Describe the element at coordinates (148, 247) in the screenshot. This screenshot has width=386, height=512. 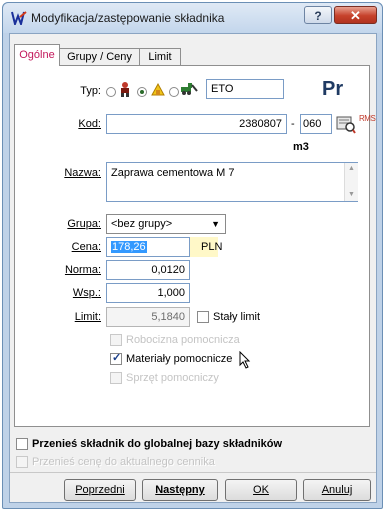
I see `cena-field: 178,26` at that location.